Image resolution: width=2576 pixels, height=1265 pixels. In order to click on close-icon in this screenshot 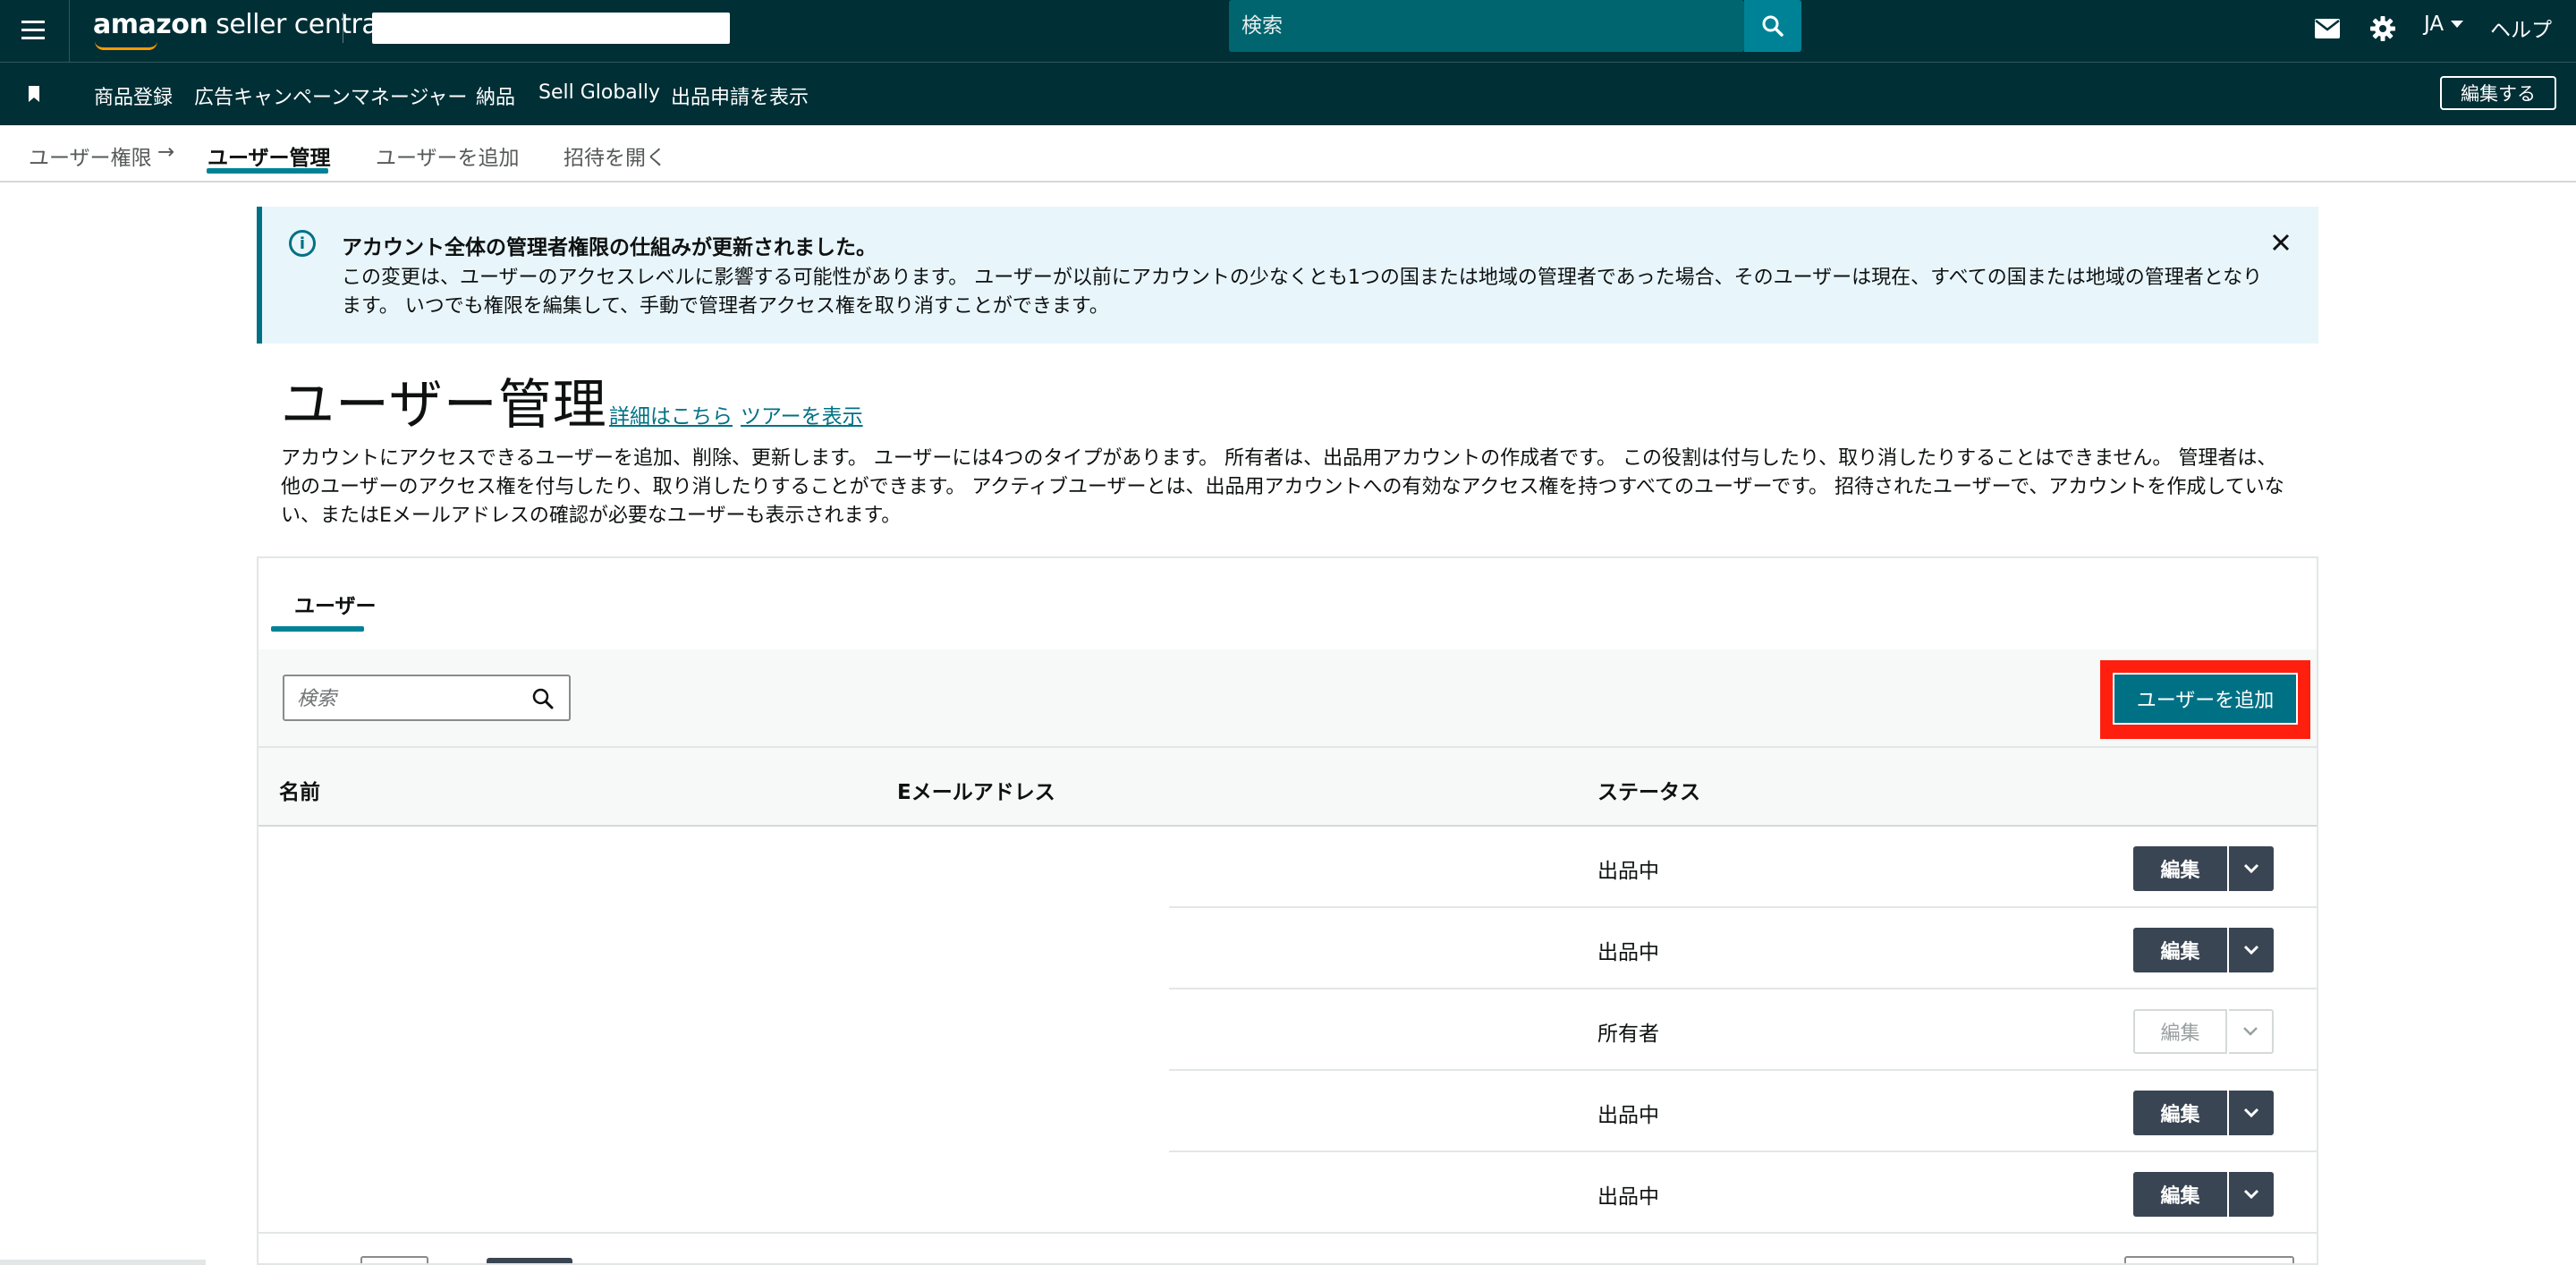, I will do `click(2281, 242)`.